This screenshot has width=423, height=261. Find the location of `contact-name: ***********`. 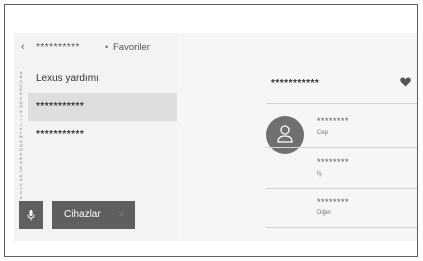

contact-name: *********** is located at coordinates (295, 83).